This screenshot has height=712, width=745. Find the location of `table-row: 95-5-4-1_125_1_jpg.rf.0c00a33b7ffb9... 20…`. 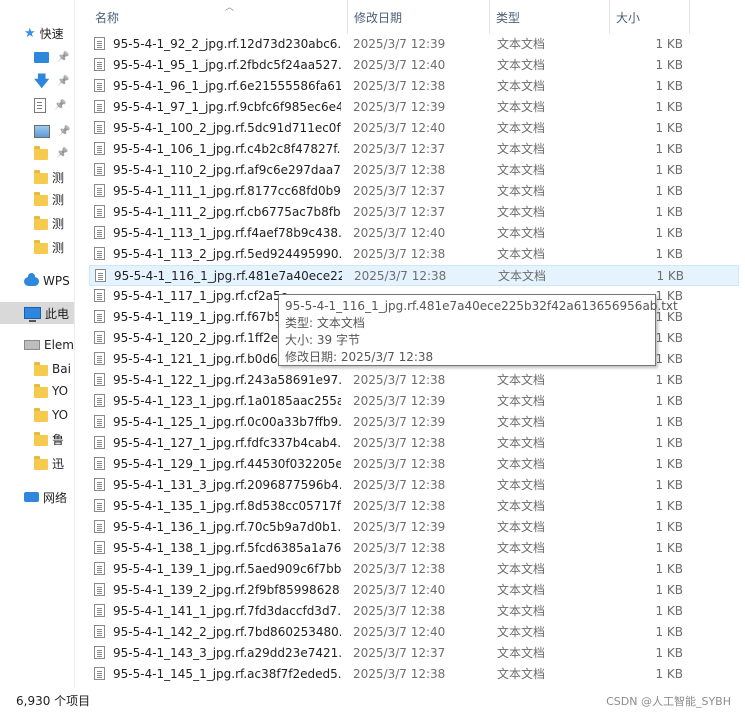

table-row: 95-5-4-1_125_1_jpg.rf.0c00a33b7ffb9... 20… is located at coordinates (414, 422).